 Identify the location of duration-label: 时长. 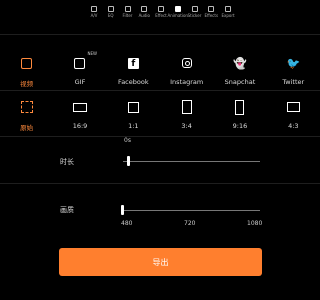
(67, 162).